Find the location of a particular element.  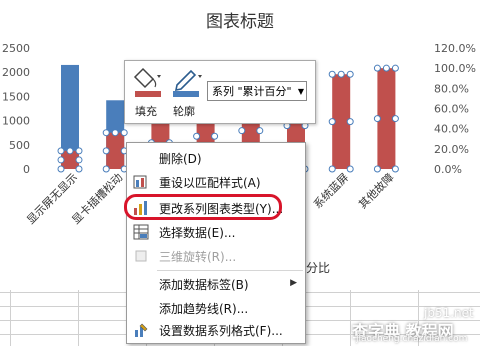

menu-item-delete: 删除(D) is located at coordinates (216, 158).